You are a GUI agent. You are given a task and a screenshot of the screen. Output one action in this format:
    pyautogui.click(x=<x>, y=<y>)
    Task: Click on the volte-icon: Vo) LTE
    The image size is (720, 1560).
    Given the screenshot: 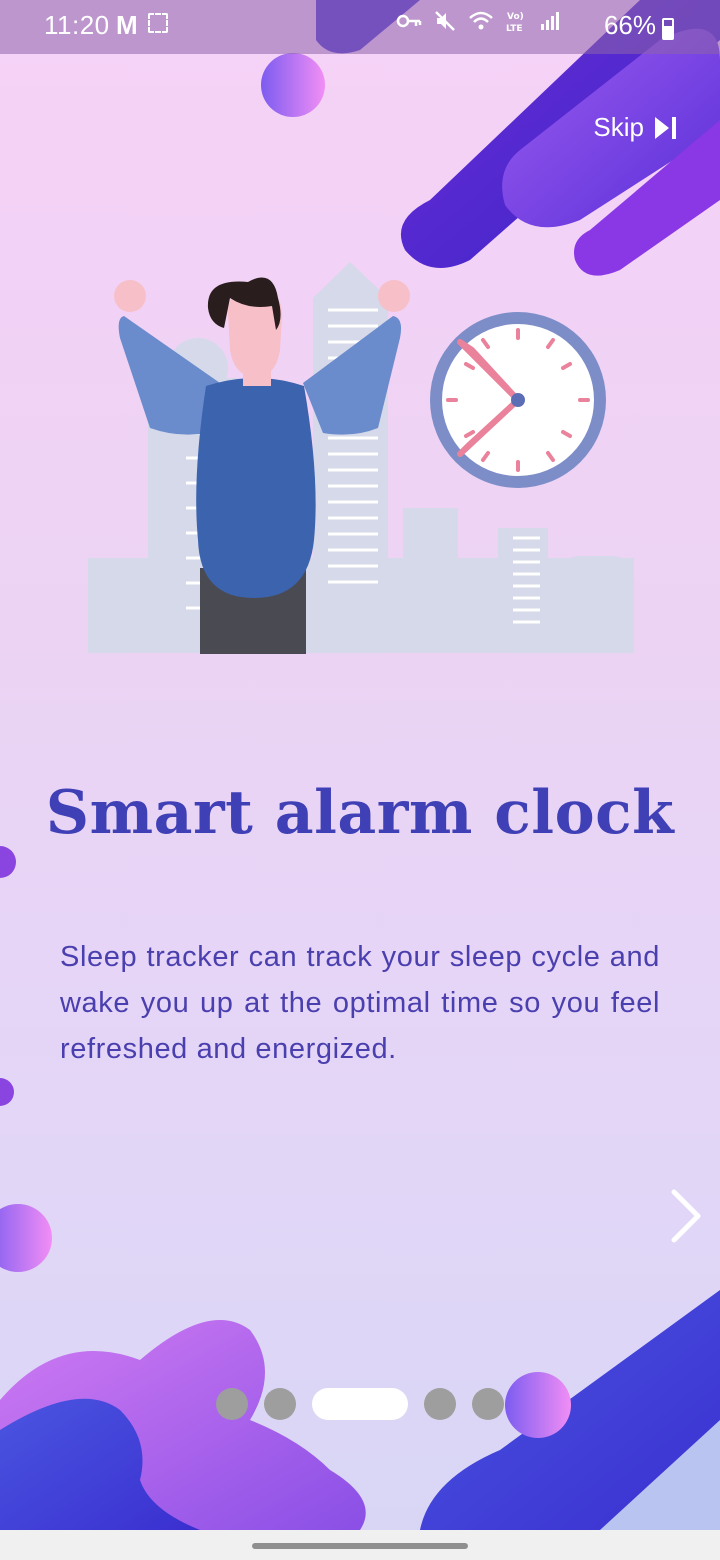 What is the action you would take?
    pyautogui.click(x=515, y=22)
    